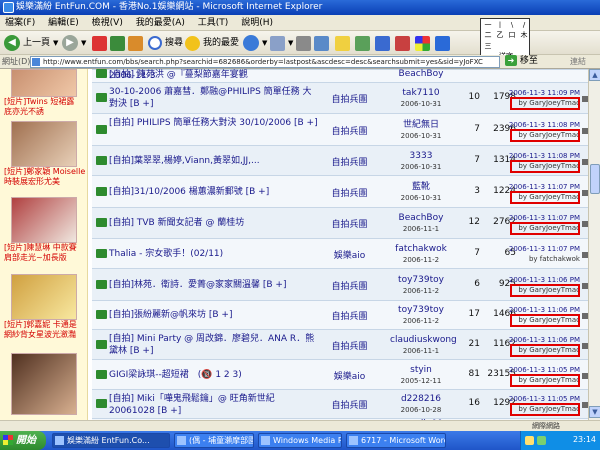 This screenshot has width=600, height=450. Describe the element at coordinates (396, 440) in the screenshot. I see `taskbar-item: 6717 - Microsoft Word` at that location.